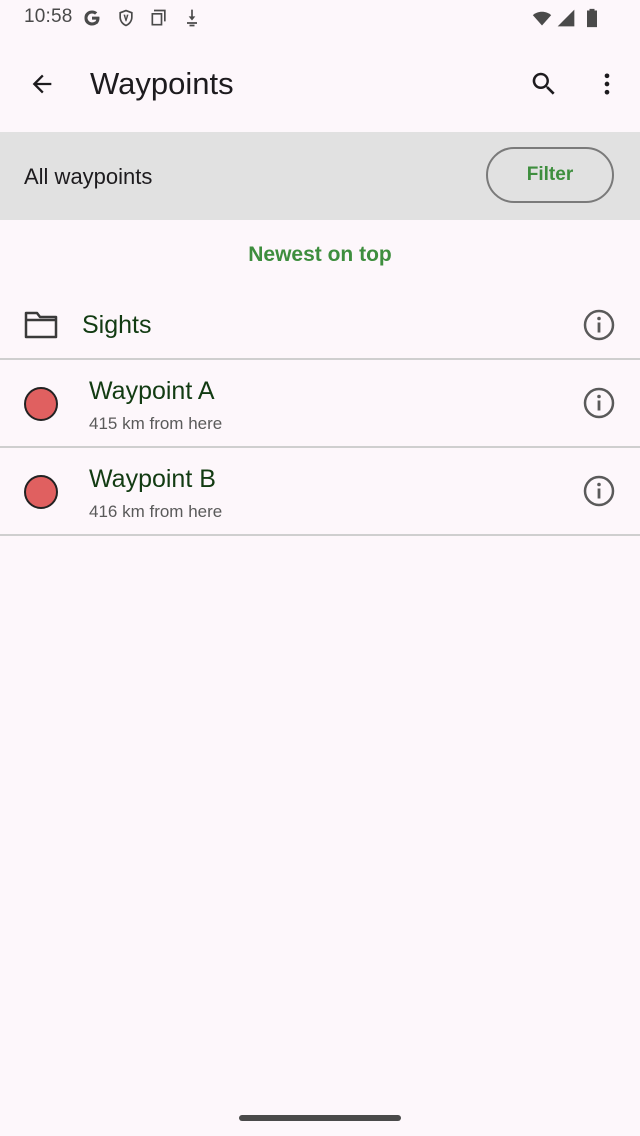 This screenshot has height=1136, width=640. Describe the element at coordinates (566, 18) in the screenshot. I see `signal-icon` at that location.